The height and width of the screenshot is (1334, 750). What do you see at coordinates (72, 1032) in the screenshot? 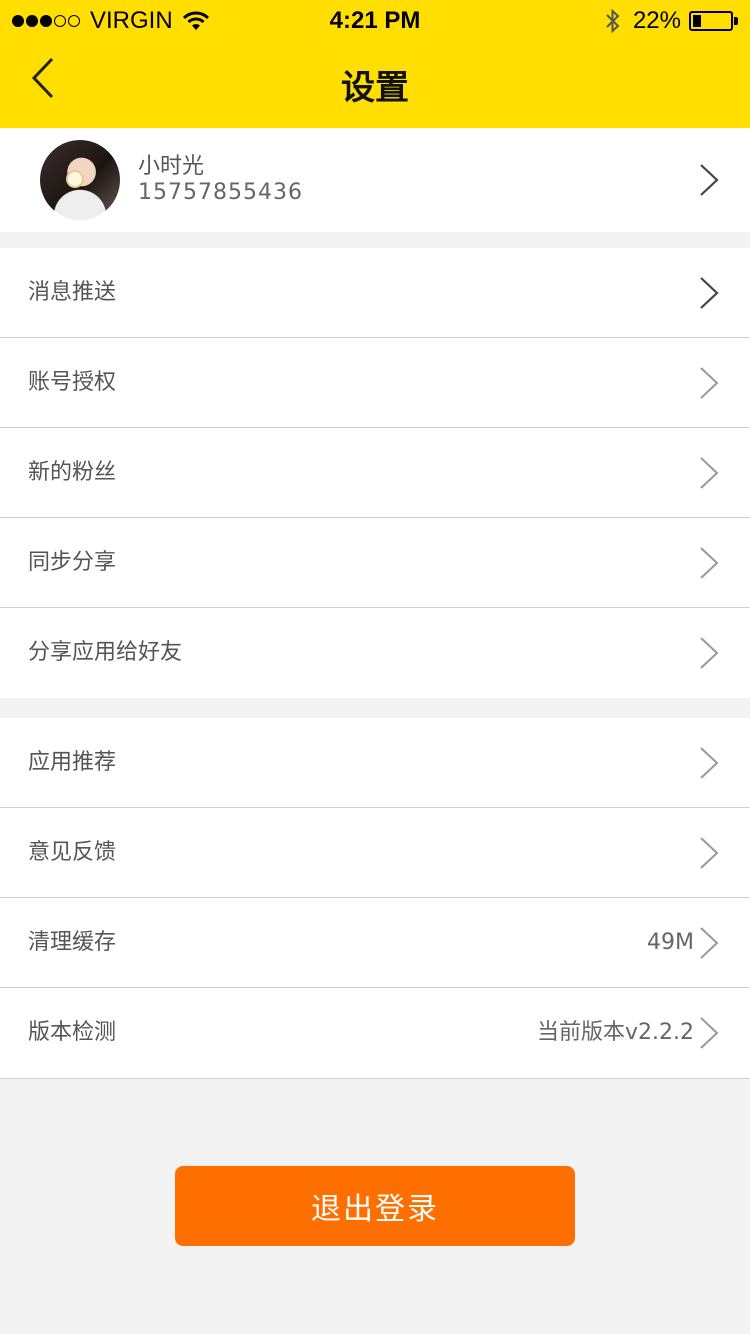
I see `row-label: 版本检测` at bounding box center [72, 1032].